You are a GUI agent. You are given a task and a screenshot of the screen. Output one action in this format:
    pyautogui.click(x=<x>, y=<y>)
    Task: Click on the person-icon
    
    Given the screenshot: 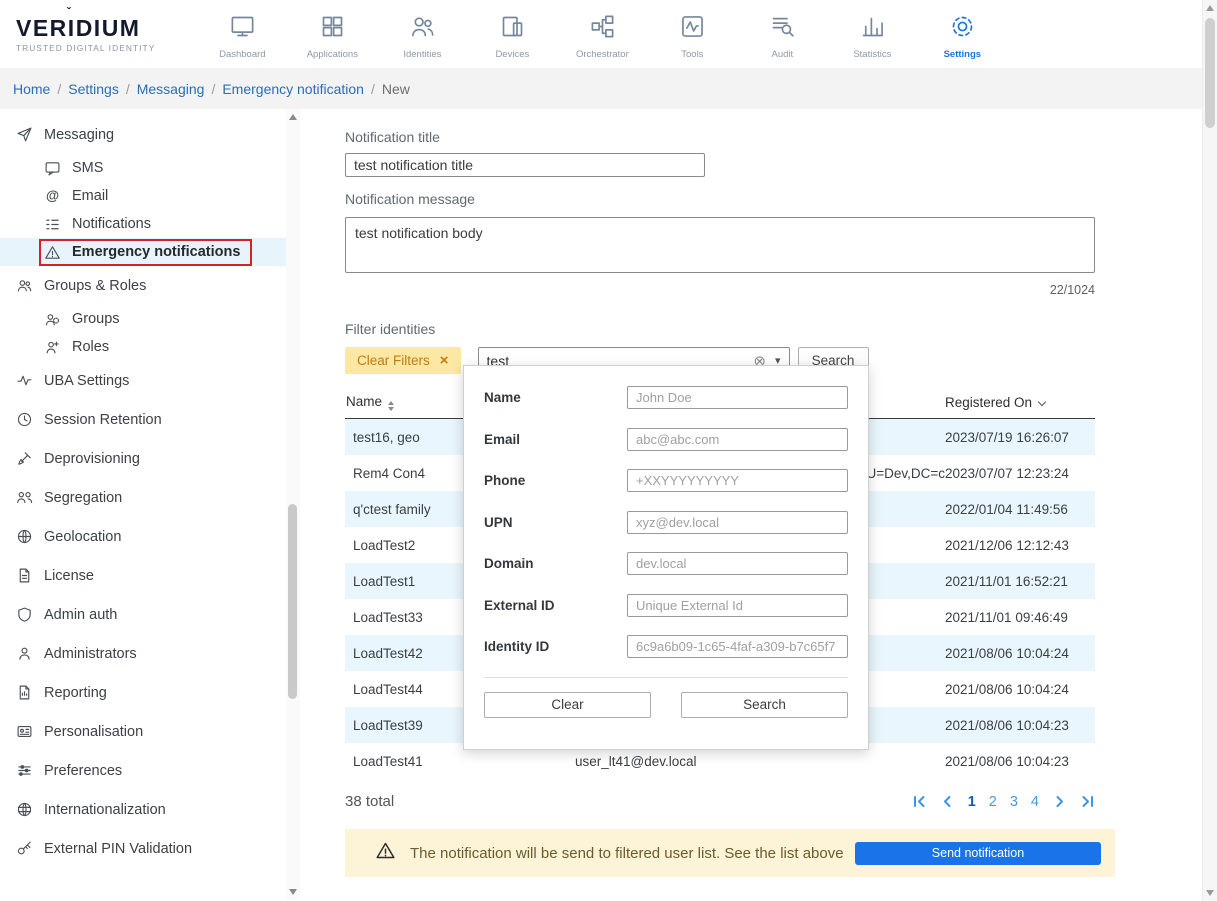 What is the action you would take?
    pyautogui.click(x=24, y=653)
    